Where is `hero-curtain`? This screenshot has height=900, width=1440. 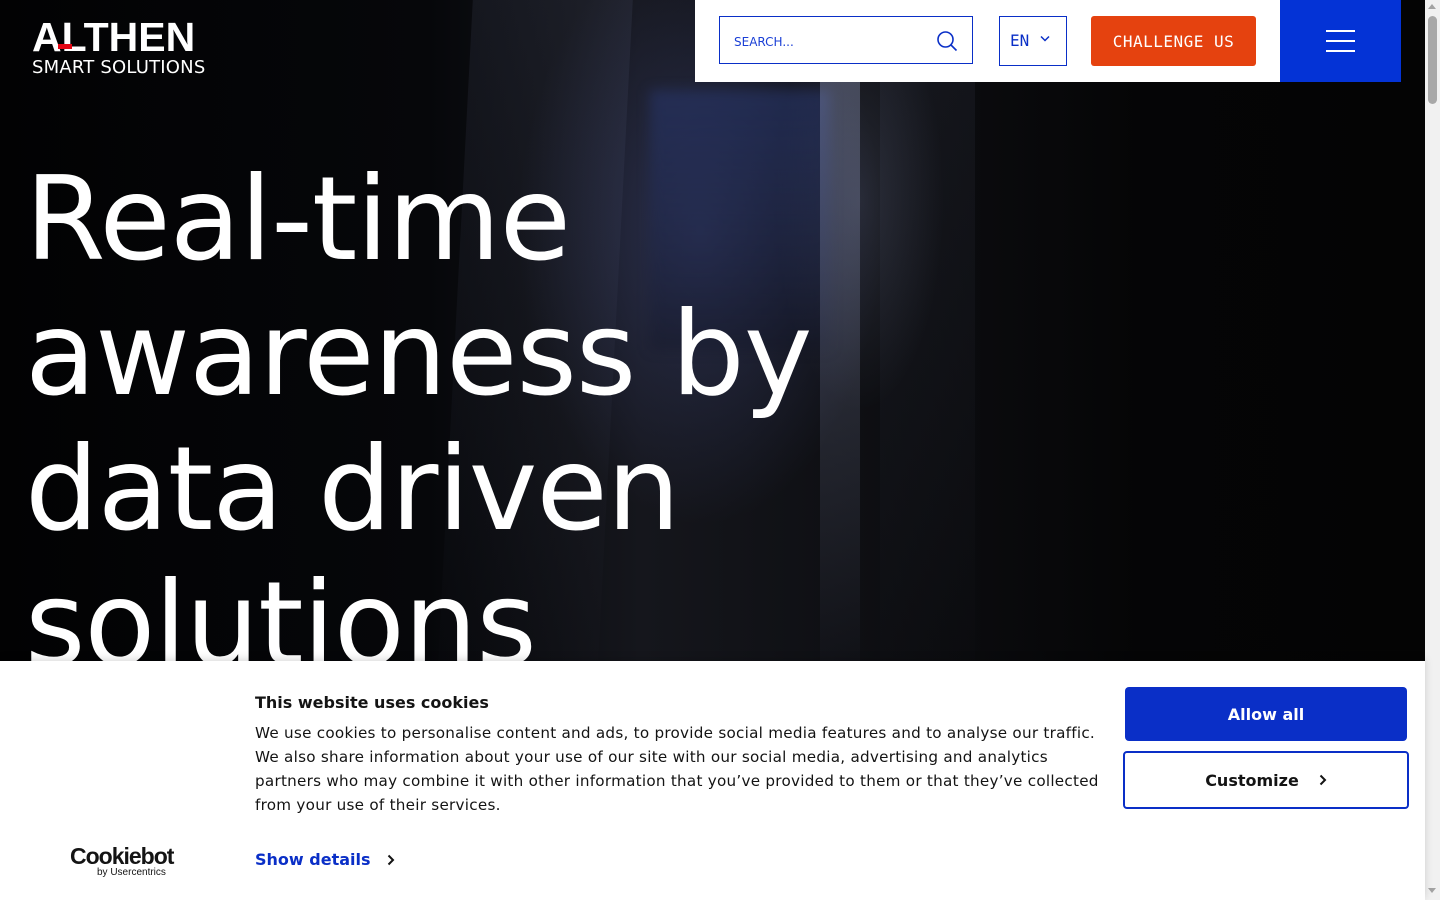 hero-curtain is located at coordinates (927, 340).